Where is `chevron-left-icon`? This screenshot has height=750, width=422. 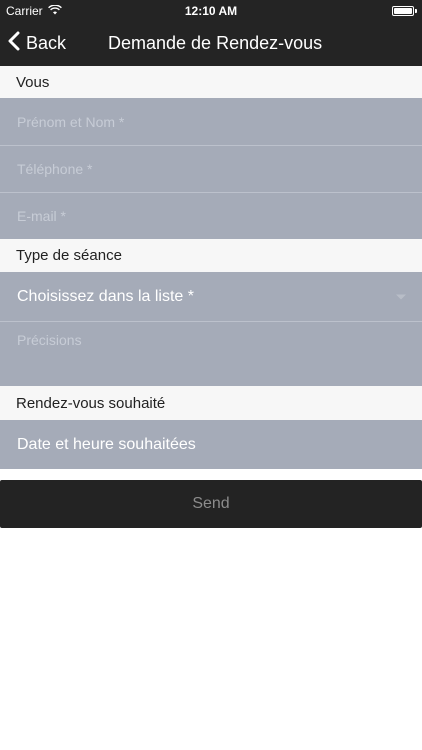 chevron-left-icon is located at coordinates (14, 43).